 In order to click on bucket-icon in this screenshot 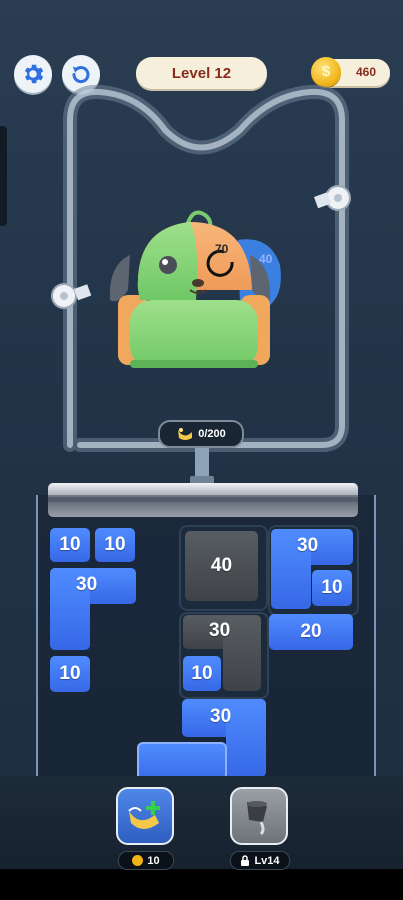, I will do `click(257, 818)`.